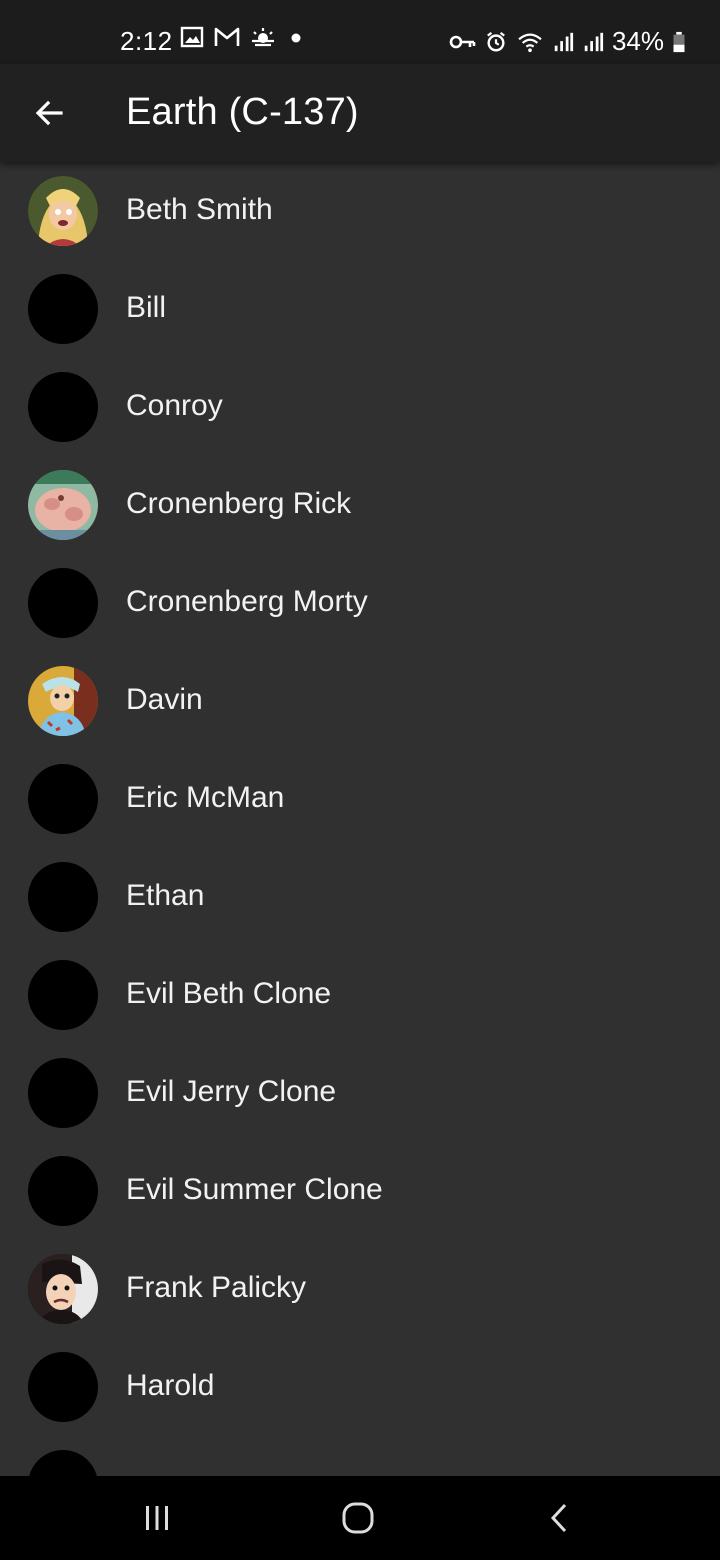 This screenshot has width=720, height=1560. I want to click on vpn-key-icon, so click(462, 41).